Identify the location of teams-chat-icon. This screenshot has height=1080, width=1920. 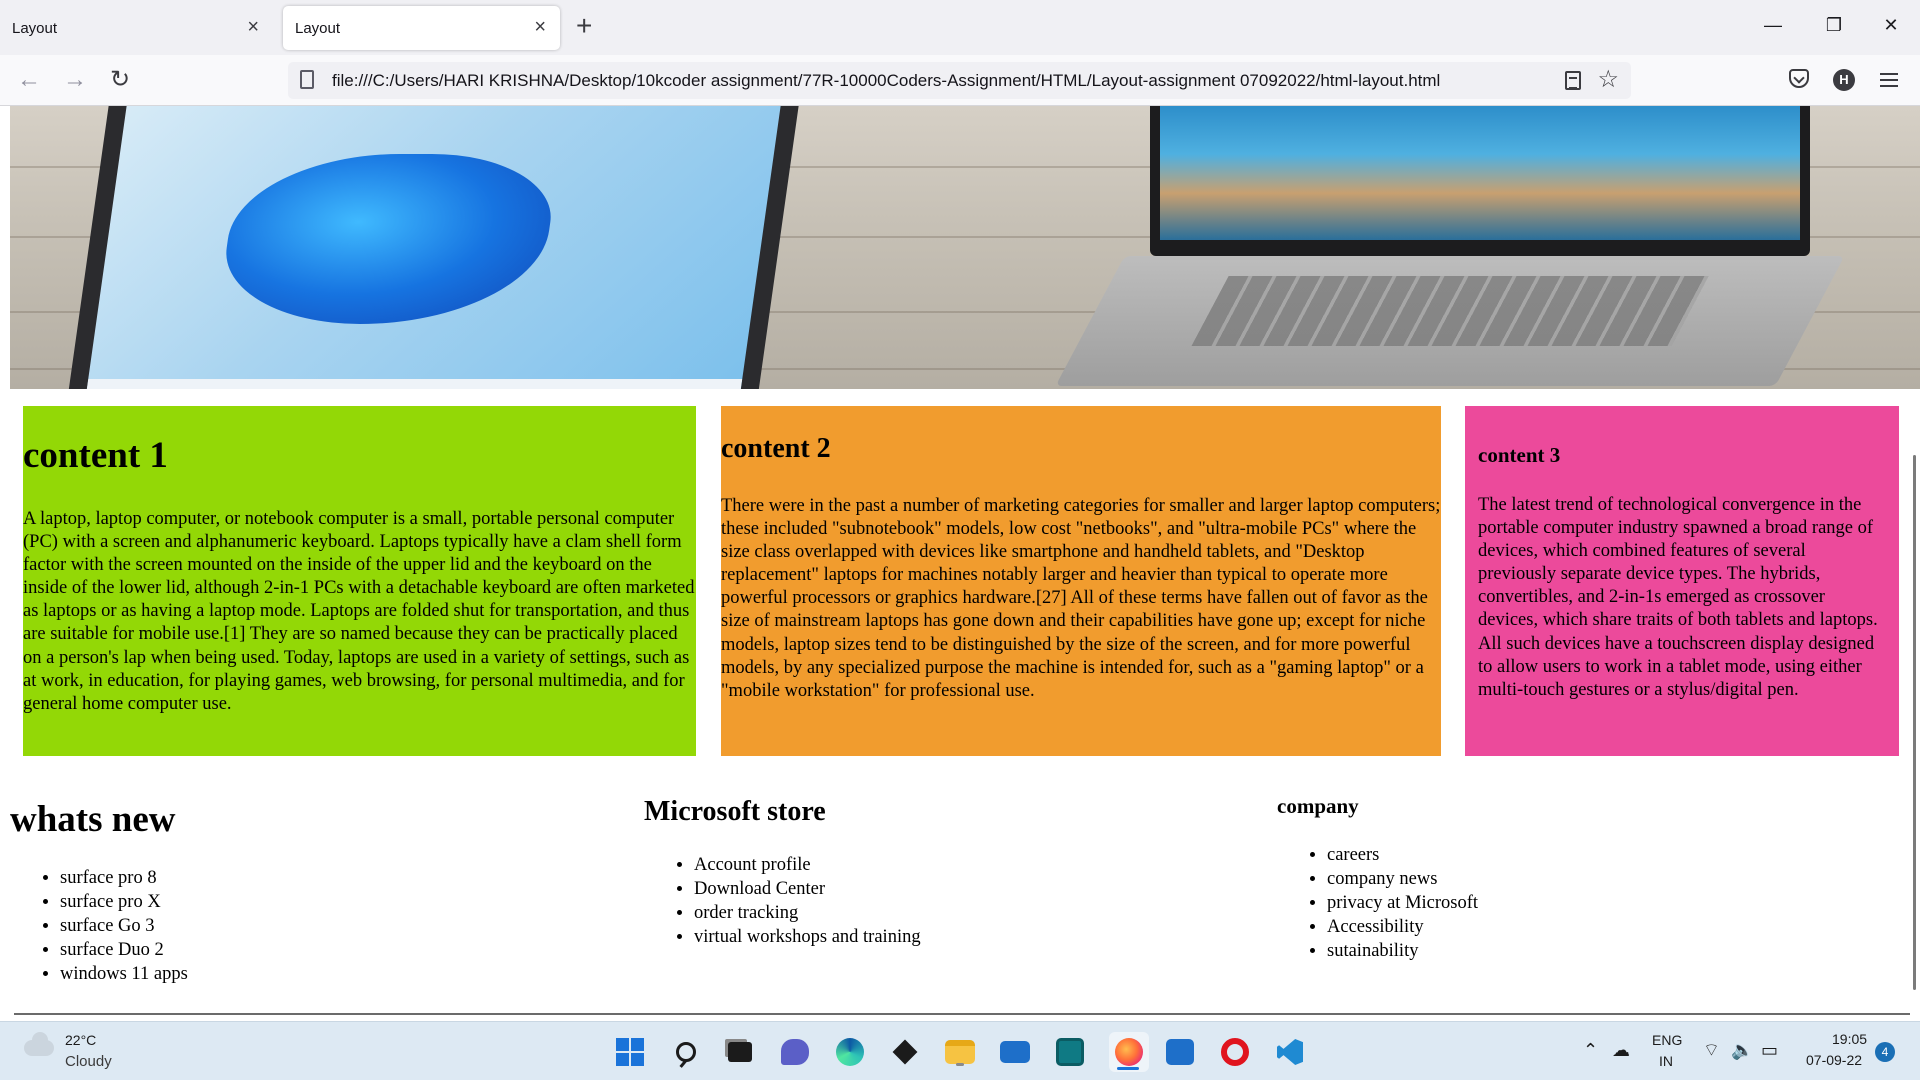
(795, 1052).